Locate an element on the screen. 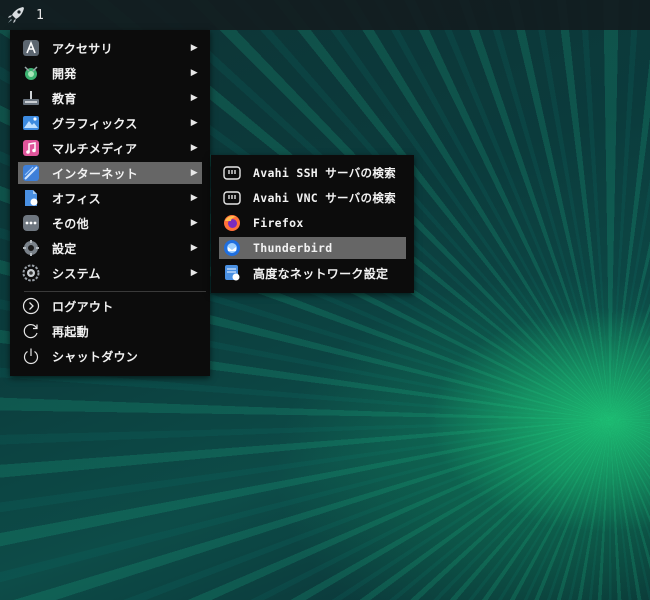 The width and height of the screenshot is (650, 600). menu-item-label: 再起動 is located at coordinates (70, 331).